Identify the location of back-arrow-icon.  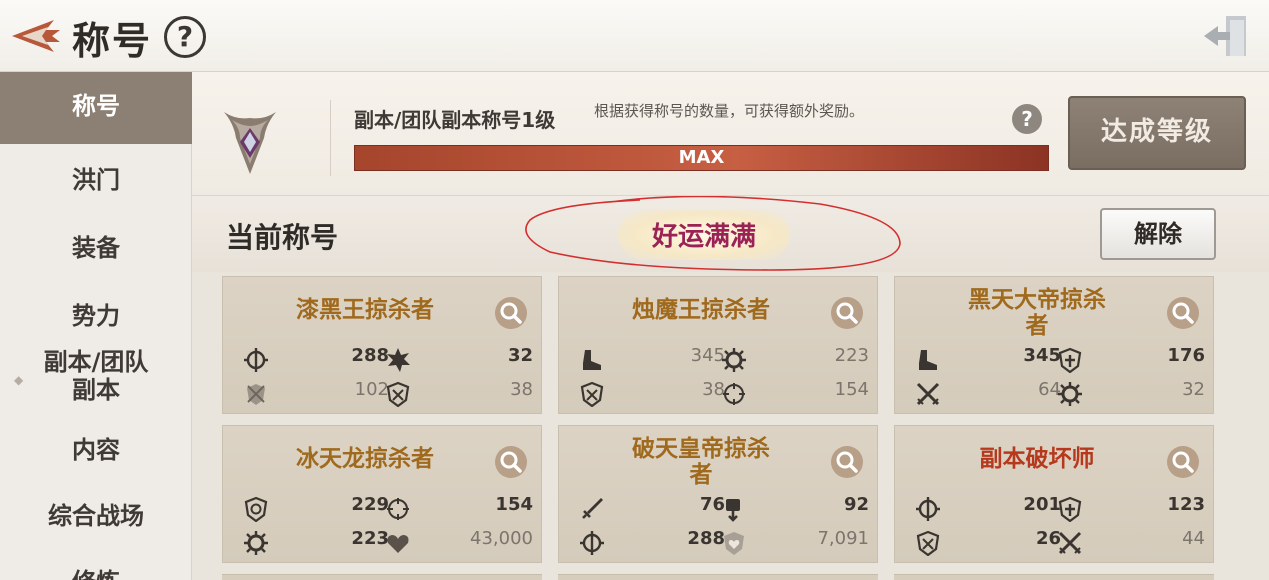
(36, 36).